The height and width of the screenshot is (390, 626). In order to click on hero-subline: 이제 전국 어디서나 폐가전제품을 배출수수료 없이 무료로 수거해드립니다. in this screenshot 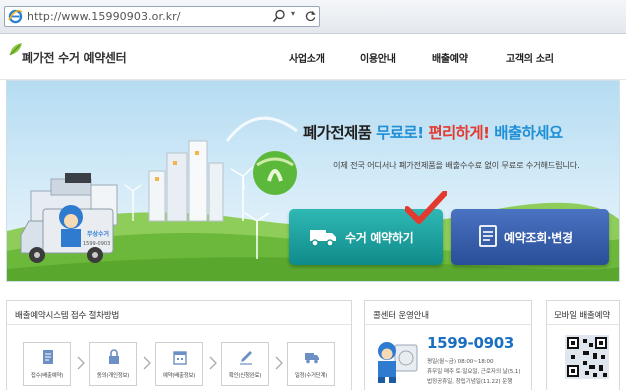, I will do `click(456, 165)`.